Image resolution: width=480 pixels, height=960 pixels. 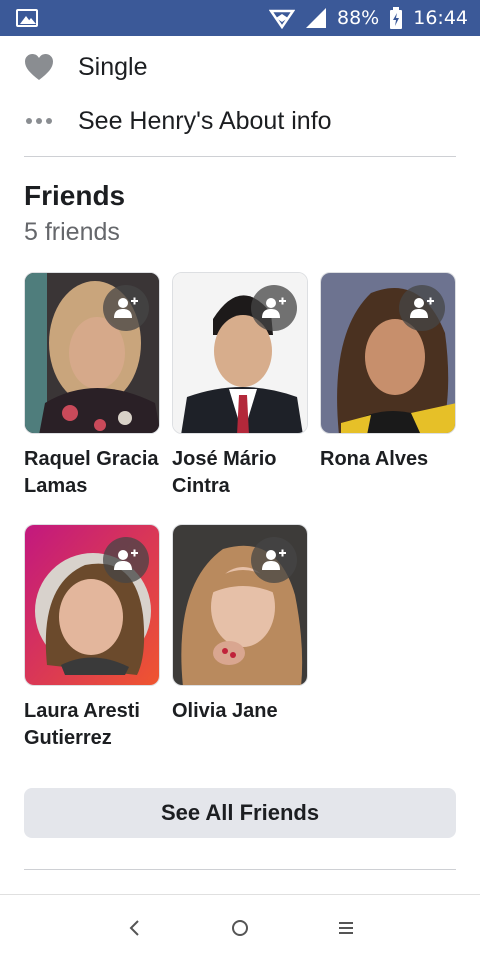 I want to click on friend-name: Rona Alves, so click(x=388, y=459).